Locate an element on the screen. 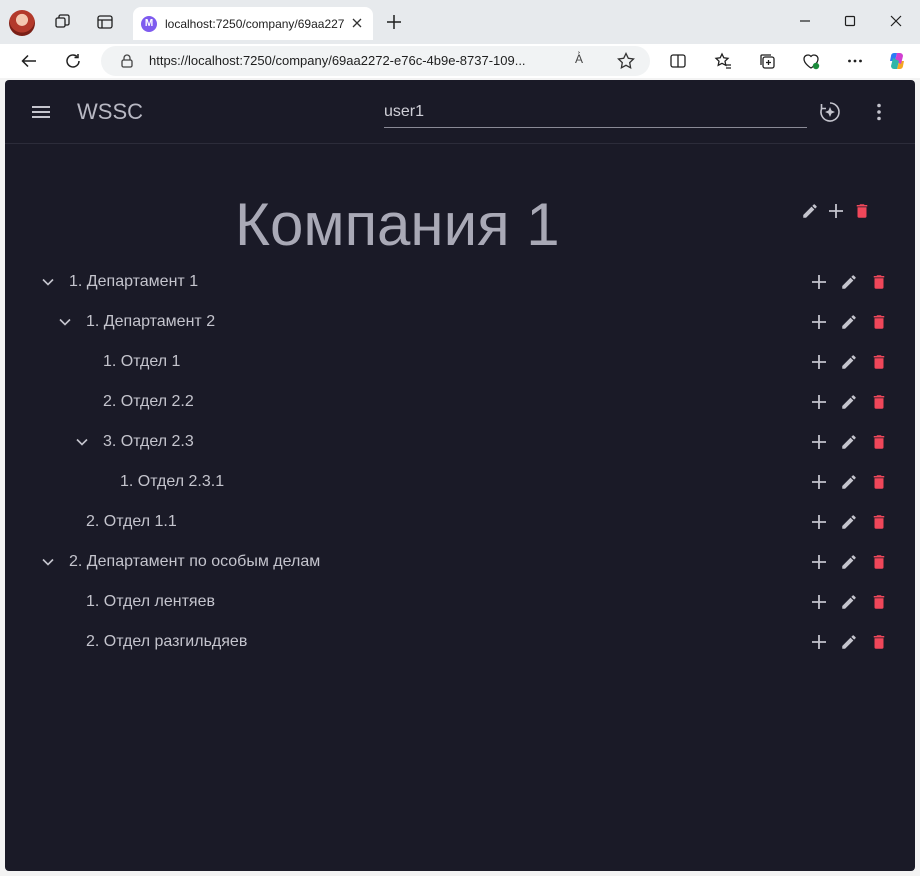 The image size is (920, 876). refresh-icon is located at coordinates (73, 61).